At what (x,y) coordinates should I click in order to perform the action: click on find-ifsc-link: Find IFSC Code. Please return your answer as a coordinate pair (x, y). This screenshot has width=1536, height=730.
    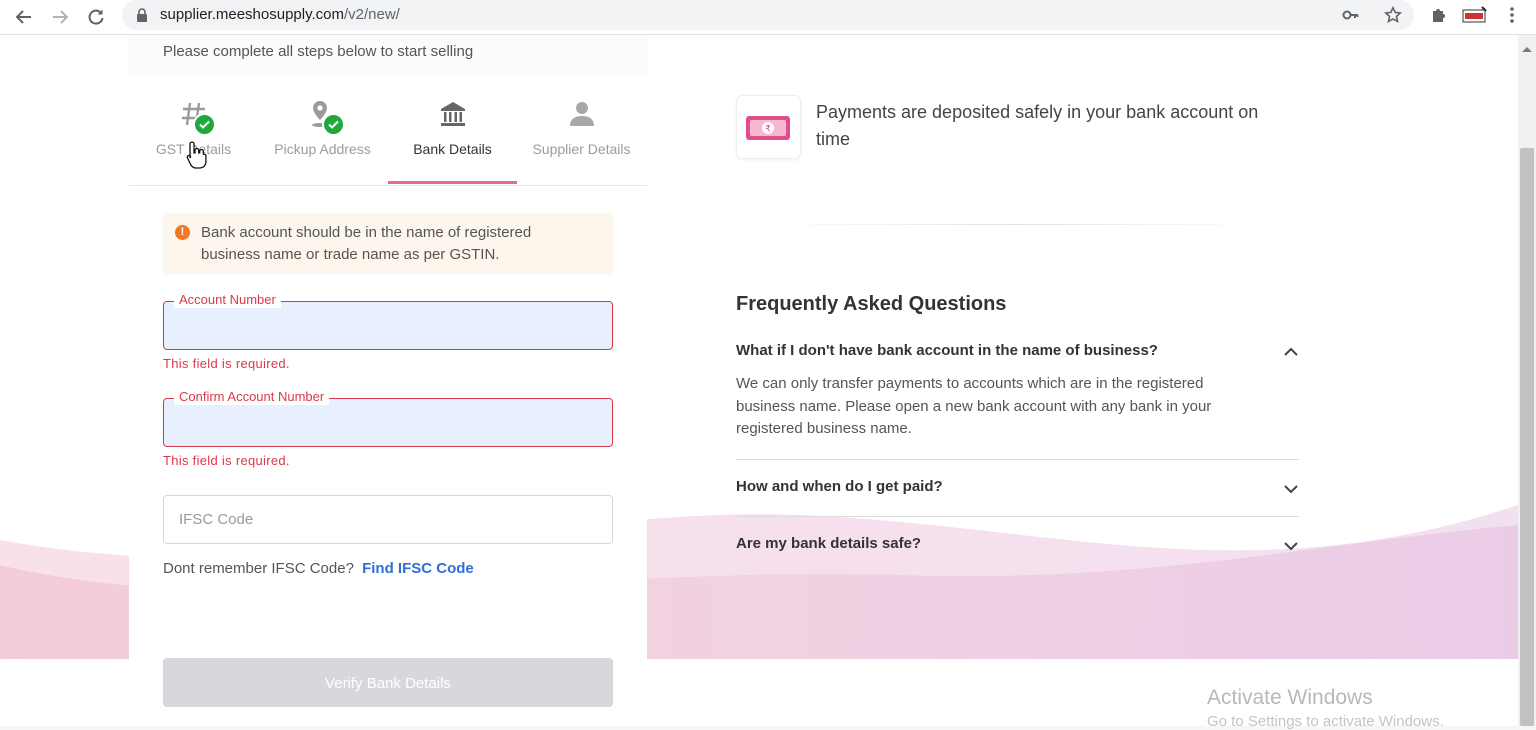
    Looking at the image, I should click on (418, 568).